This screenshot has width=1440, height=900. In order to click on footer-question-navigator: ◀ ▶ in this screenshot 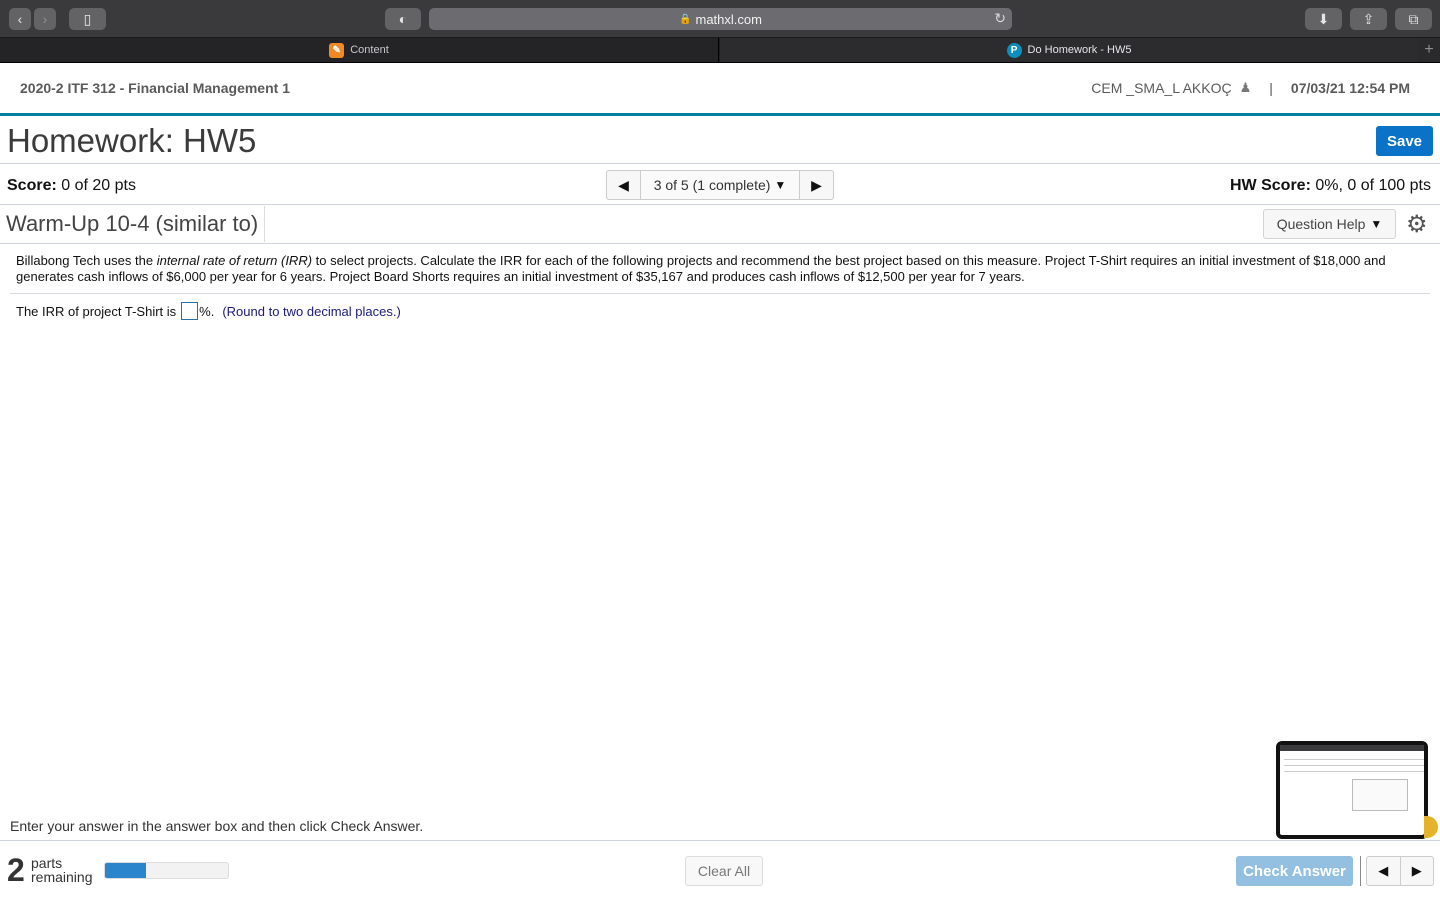, I will do `click(1400, 871)`.